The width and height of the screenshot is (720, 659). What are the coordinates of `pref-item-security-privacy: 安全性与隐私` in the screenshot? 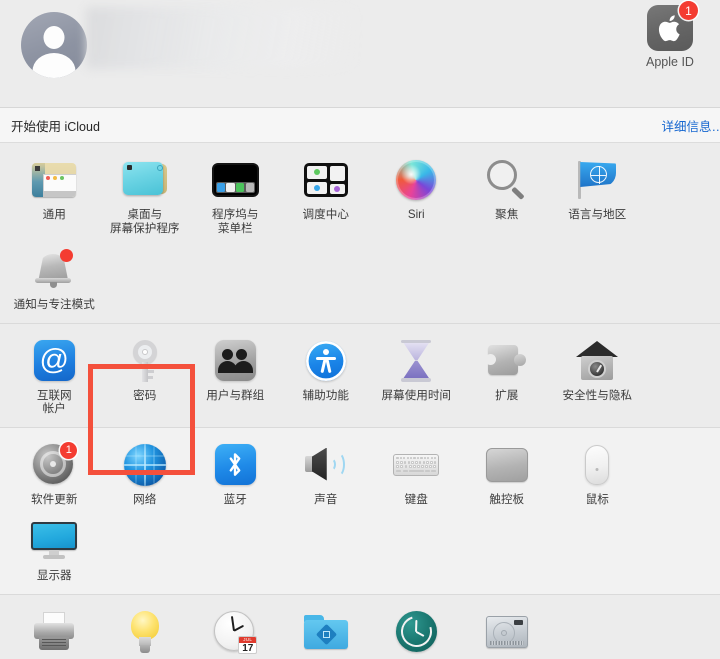 It's located at (597, 378).